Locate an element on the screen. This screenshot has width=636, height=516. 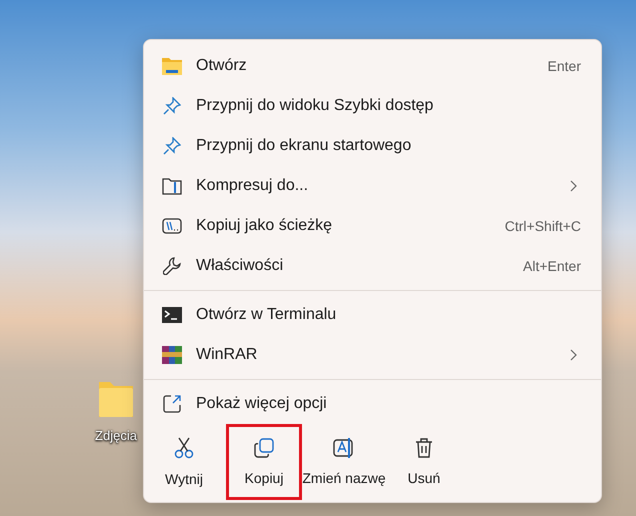
menu-item: WinRAR is located at coordinates (372, 355).